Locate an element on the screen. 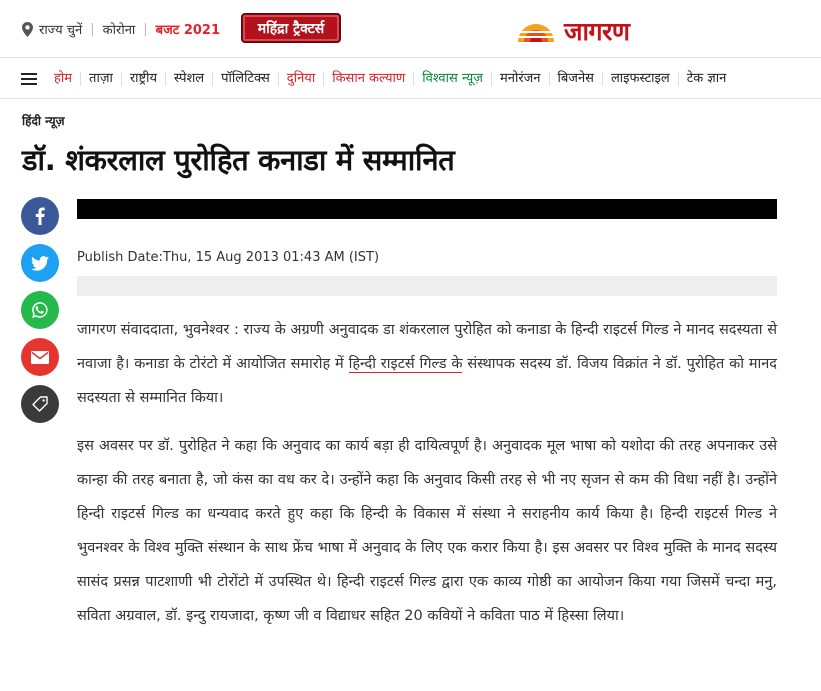 The height and width of the screenshot is (691, 821). nav-item-vishvas-news: विश्वास न्यूज़ is located at coordinates (453, 78).